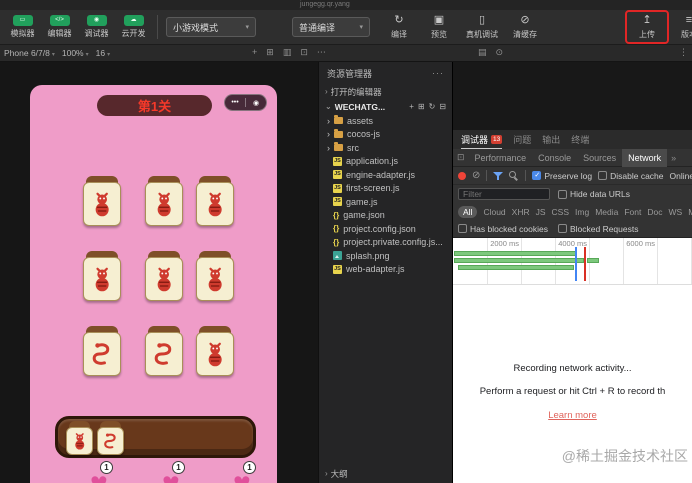 This screenshot has height=483, width=692. Describe the element at coordinates (385, 175) in the screenshot. I see `file-row: JS engine-adapter.js` at that location.